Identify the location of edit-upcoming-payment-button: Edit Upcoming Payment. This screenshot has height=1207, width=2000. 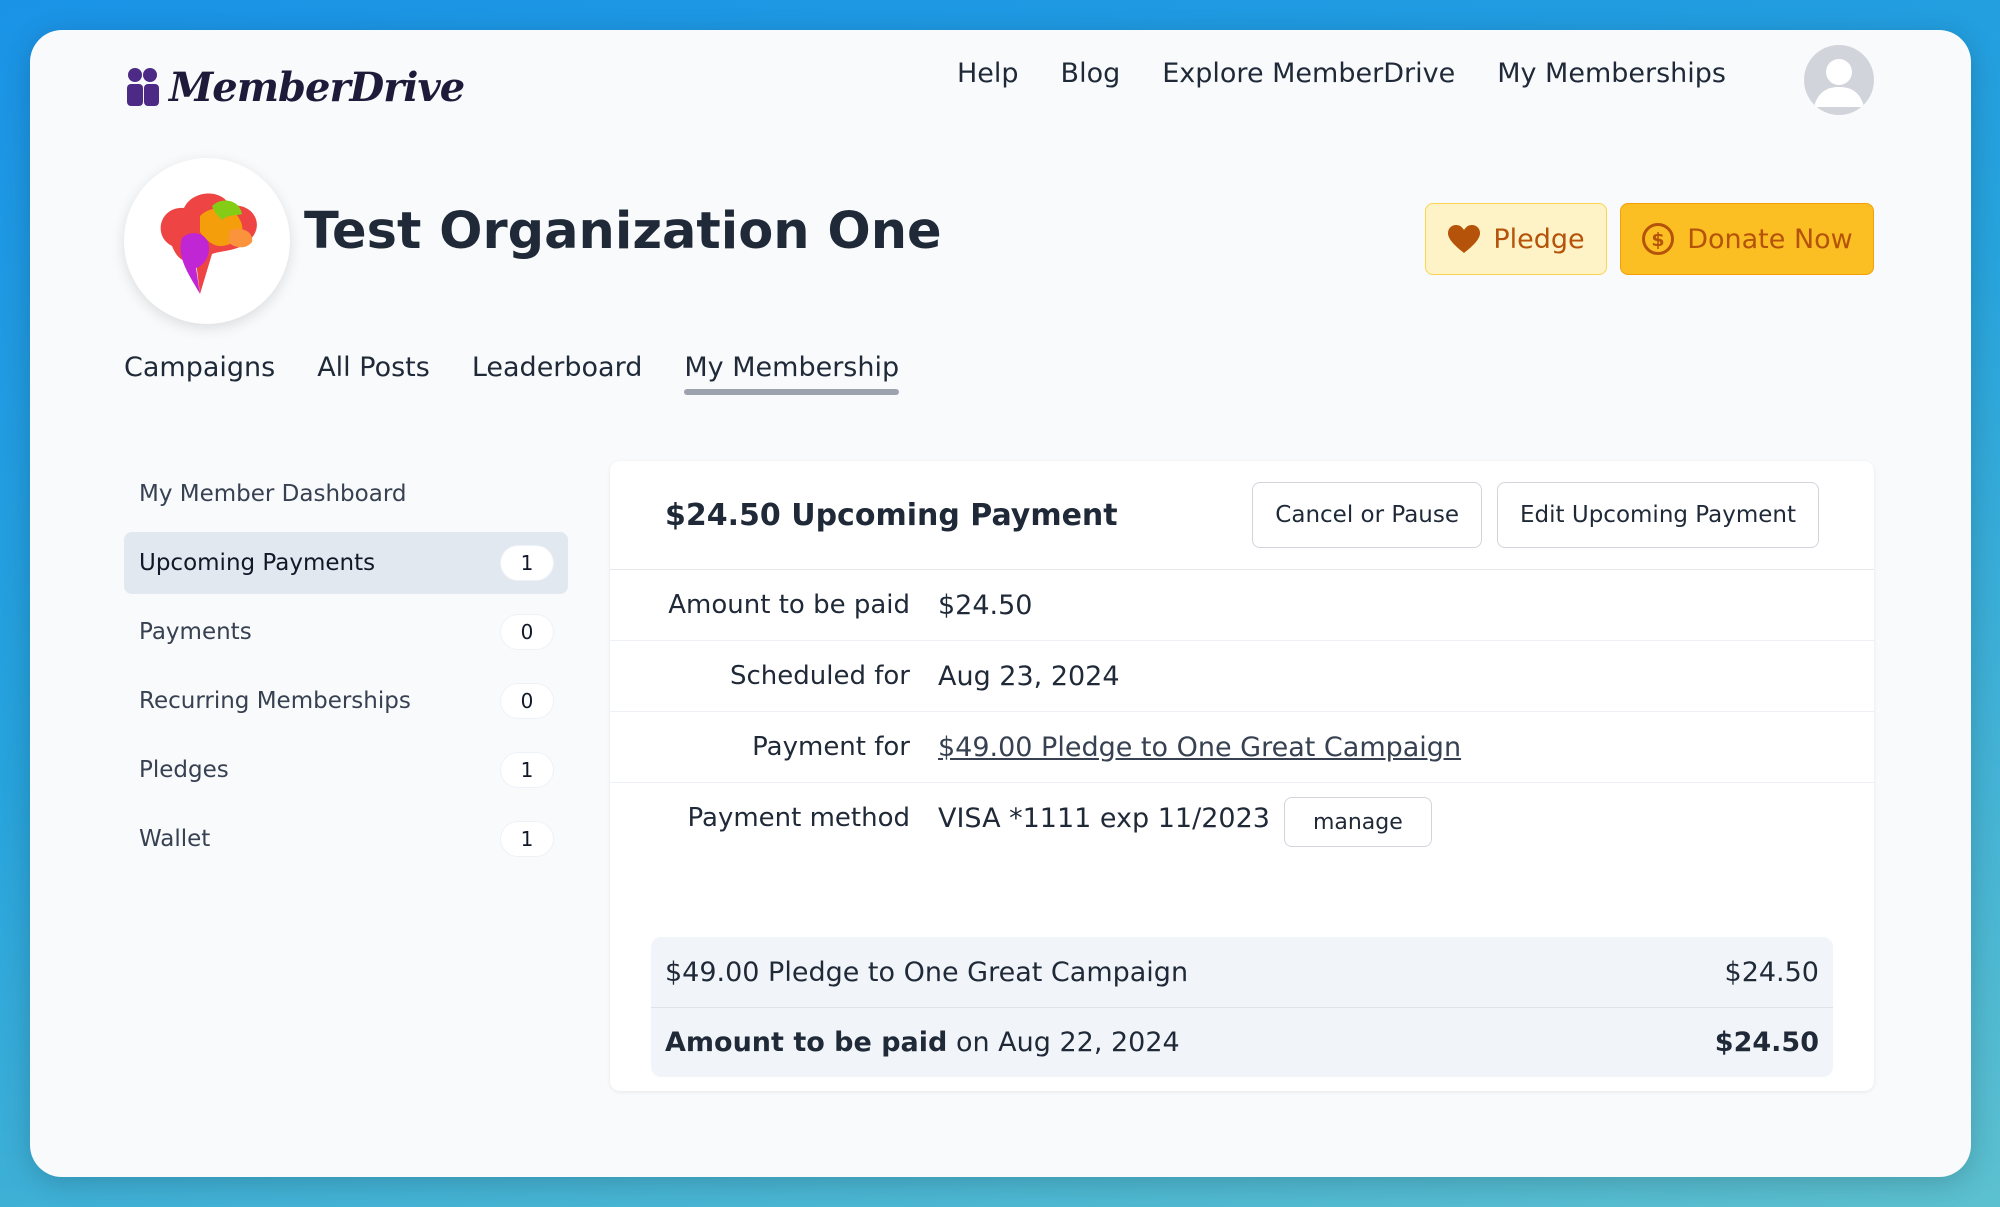
(1658, 515).